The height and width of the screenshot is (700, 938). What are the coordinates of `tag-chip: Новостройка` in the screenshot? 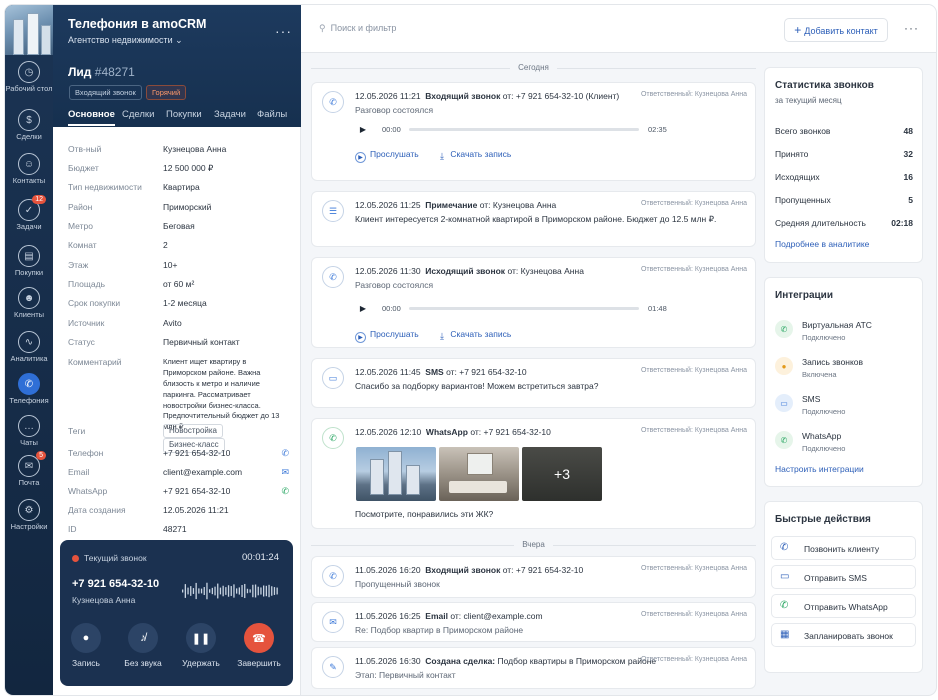 It's located at (193, 431).